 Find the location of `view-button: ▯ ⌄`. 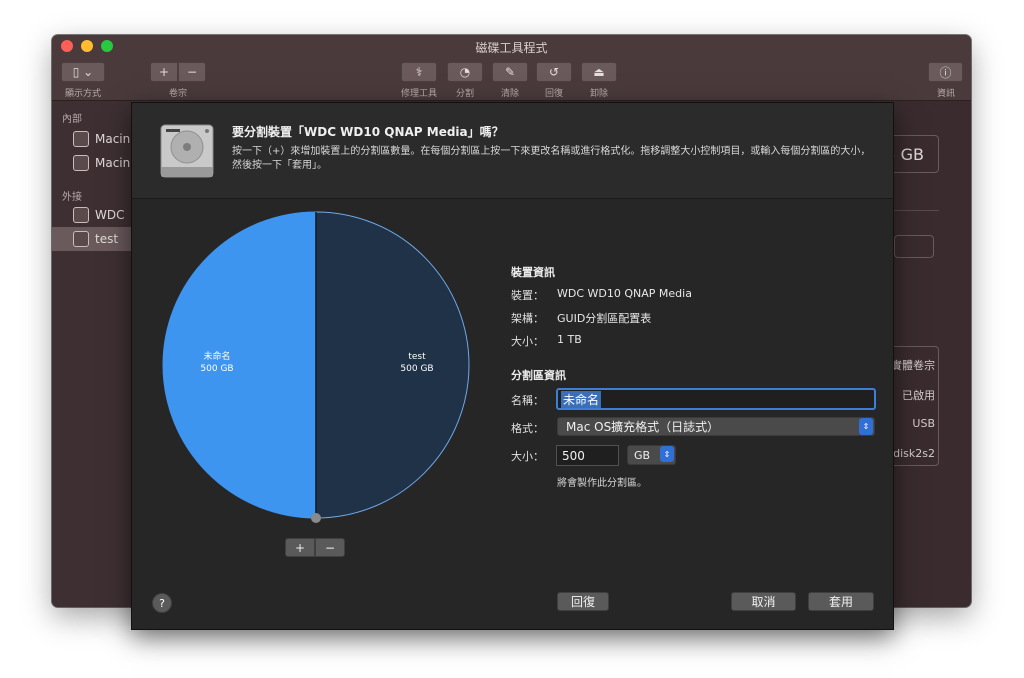

view-button: ▯ ⌄ is located at coordinates (83, 72).